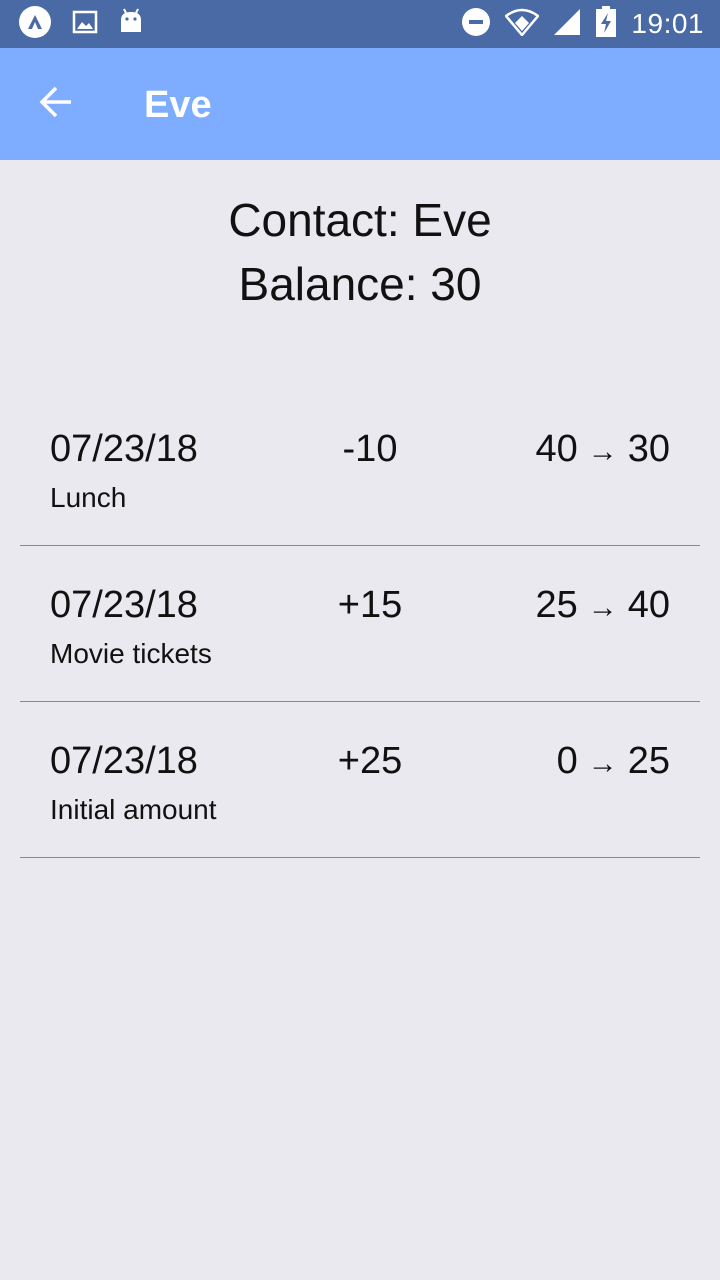  Describe the element at coordinates (360, 252) in the screenshot. I see `contact-summary: Contact: Eve Balance: 30` at that location.